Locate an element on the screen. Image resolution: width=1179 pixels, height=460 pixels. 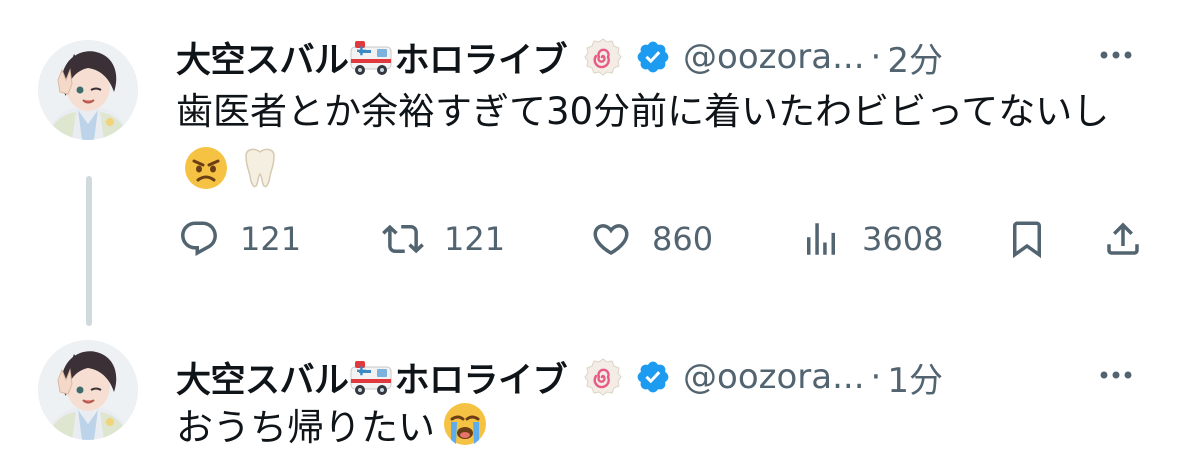
timestamp: 2分 is located at coordinates (915, 57).